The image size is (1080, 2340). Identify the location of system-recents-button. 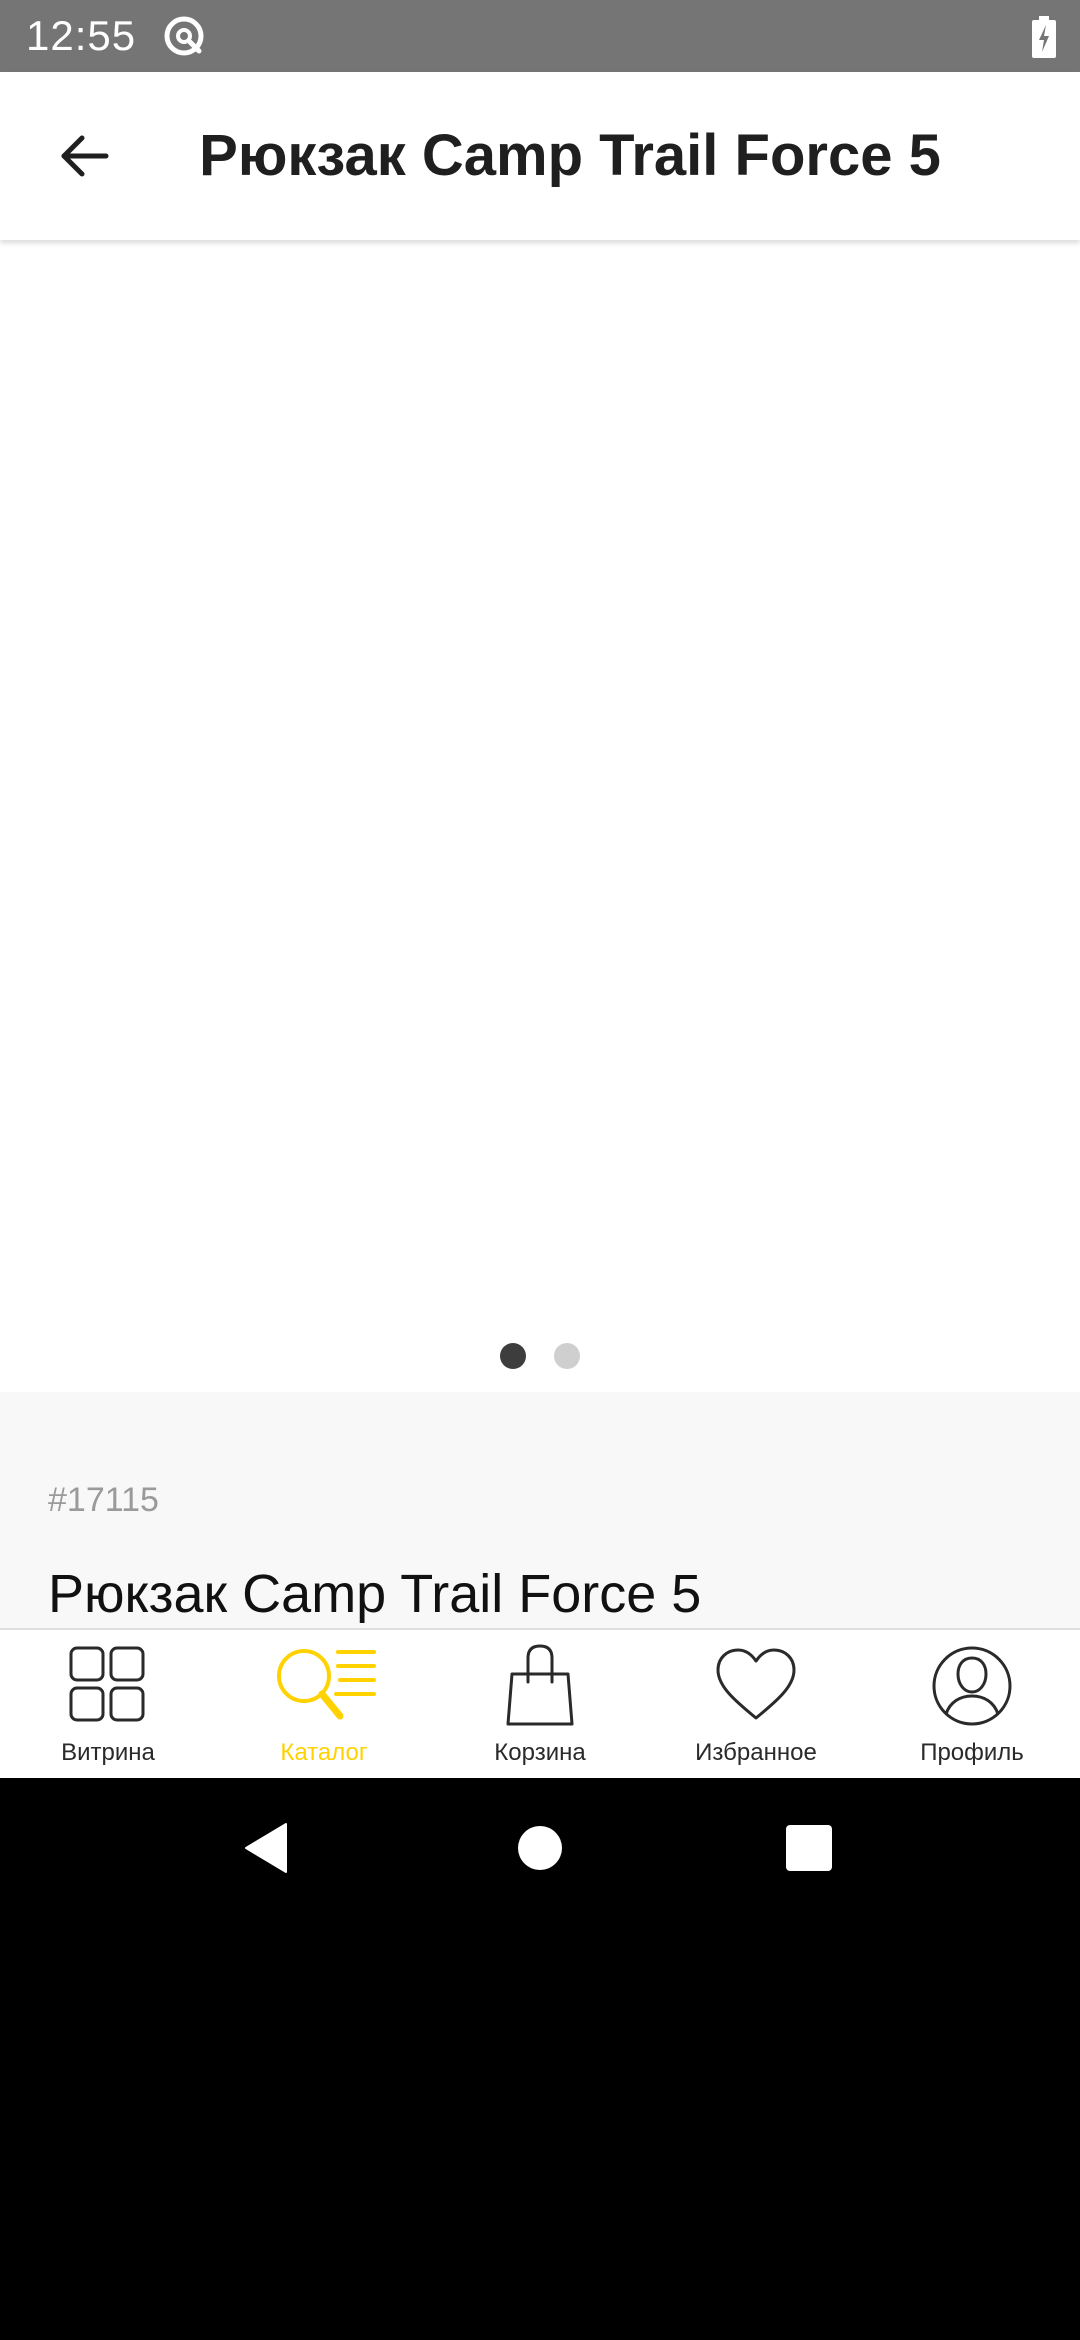
(809, 1848).